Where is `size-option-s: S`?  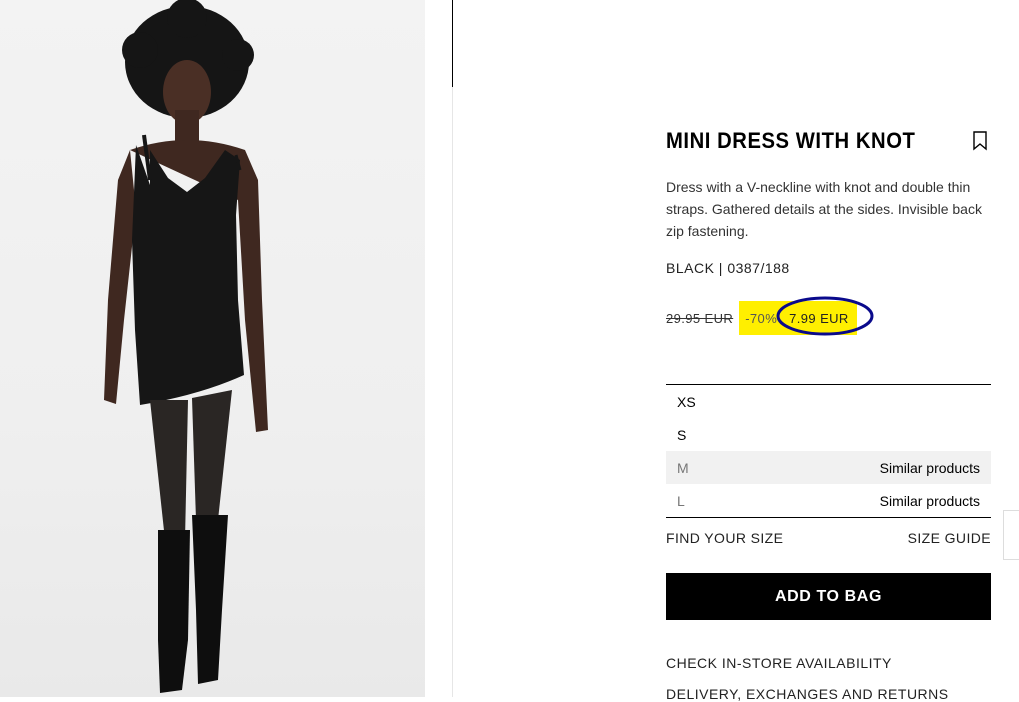
size-option-s: S is located at coordinates (828, 434).